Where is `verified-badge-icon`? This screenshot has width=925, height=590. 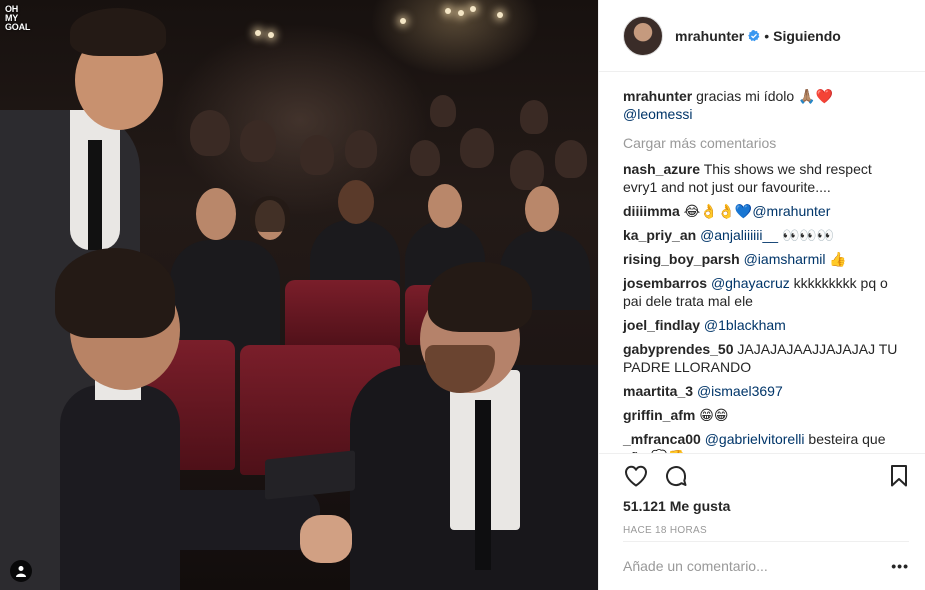 verified-badge-icon is located at coordinates (754, 35).